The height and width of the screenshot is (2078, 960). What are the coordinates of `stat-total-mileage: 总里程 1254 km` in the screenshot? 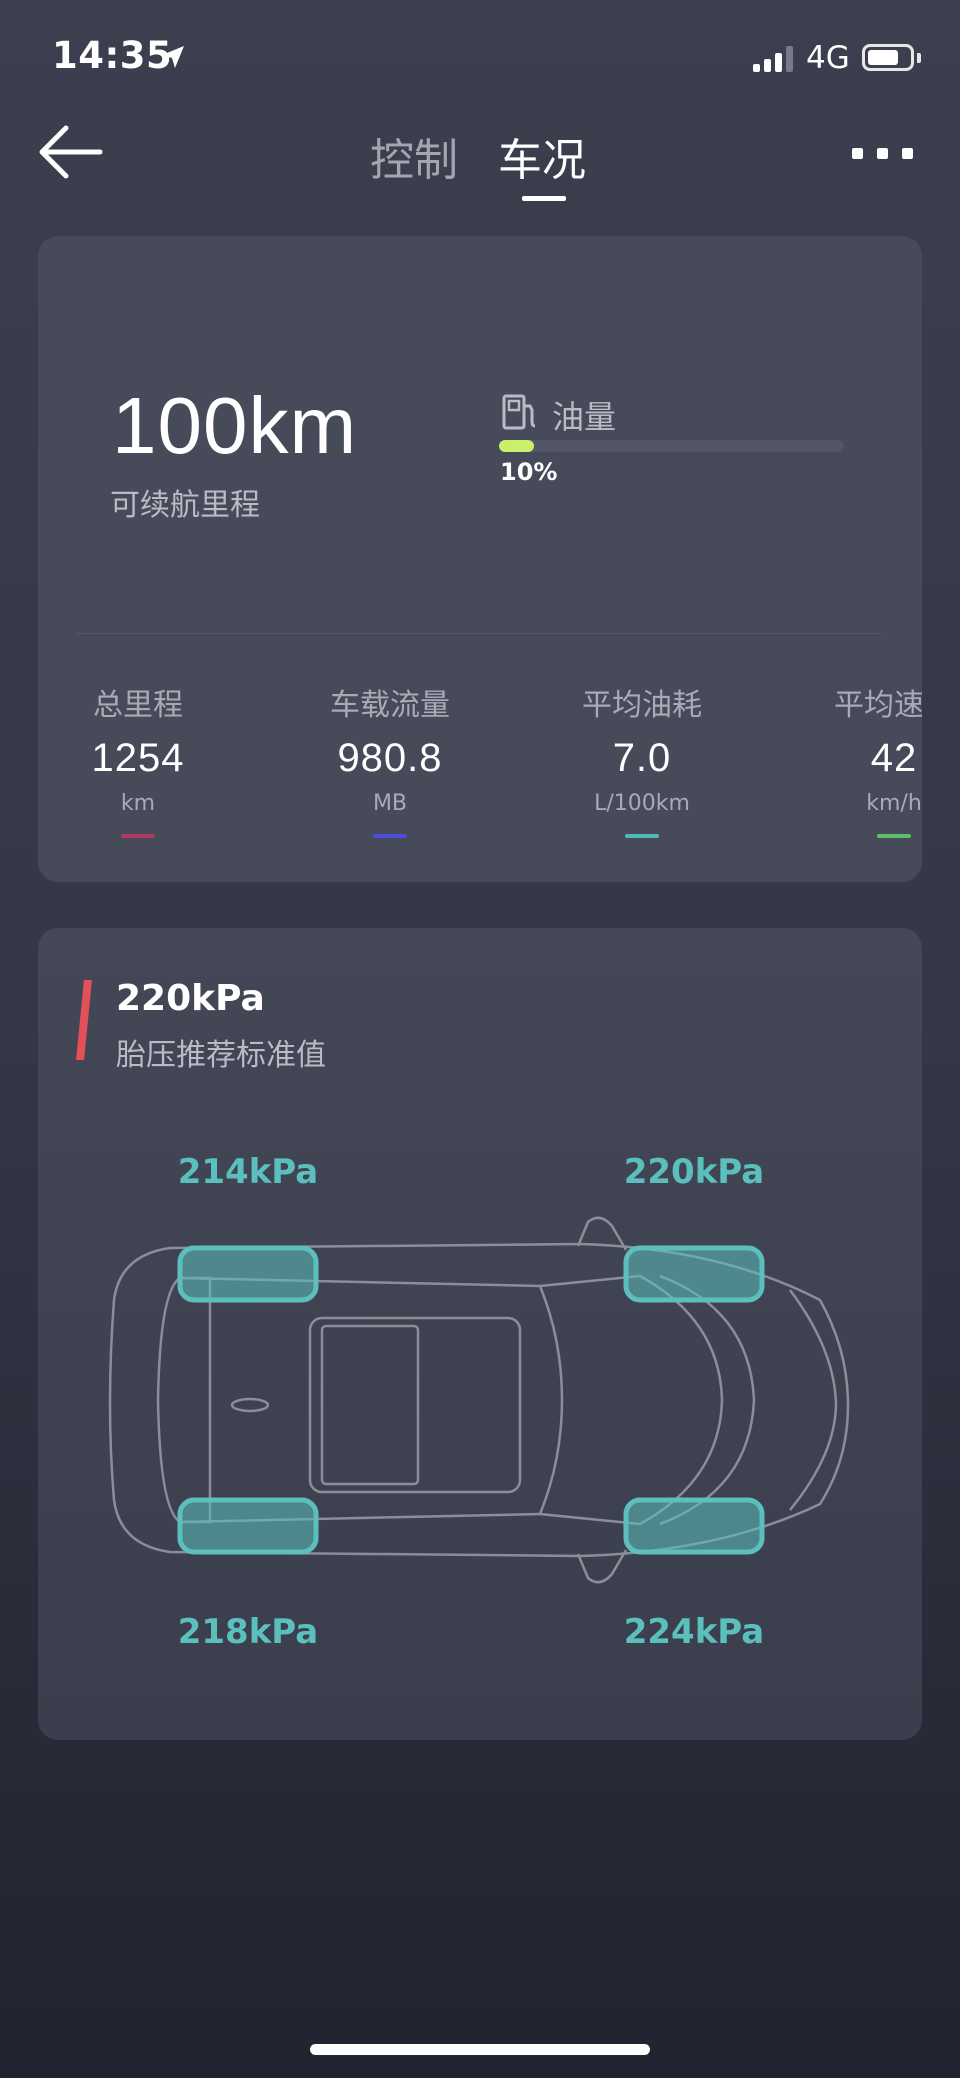 It's located at (138, 759).